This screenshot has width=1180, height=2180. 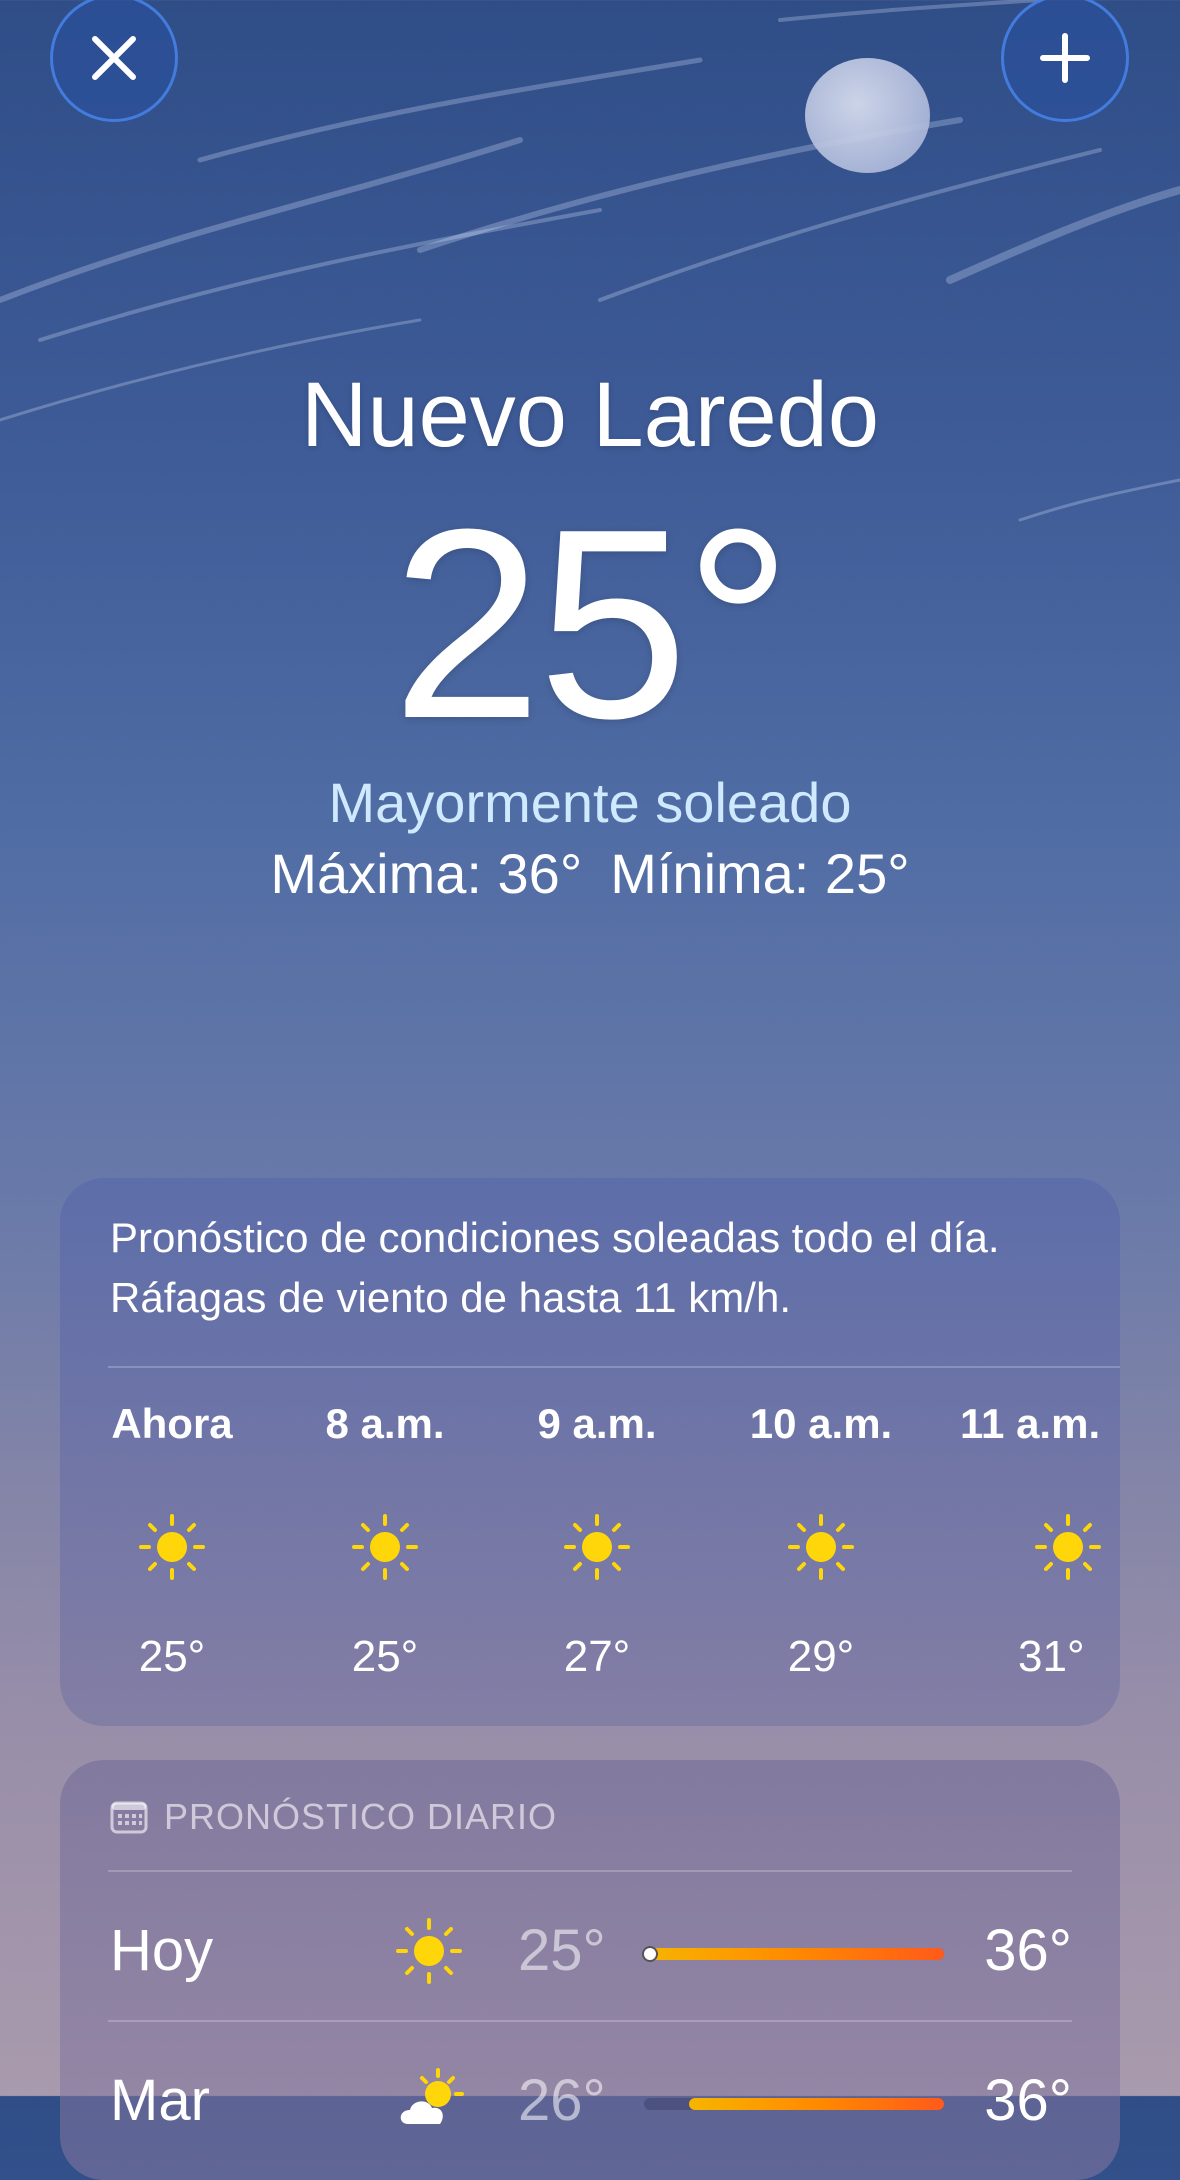 I want to click on low-temp: Mínima: 25°, so click(x=760, y=873).